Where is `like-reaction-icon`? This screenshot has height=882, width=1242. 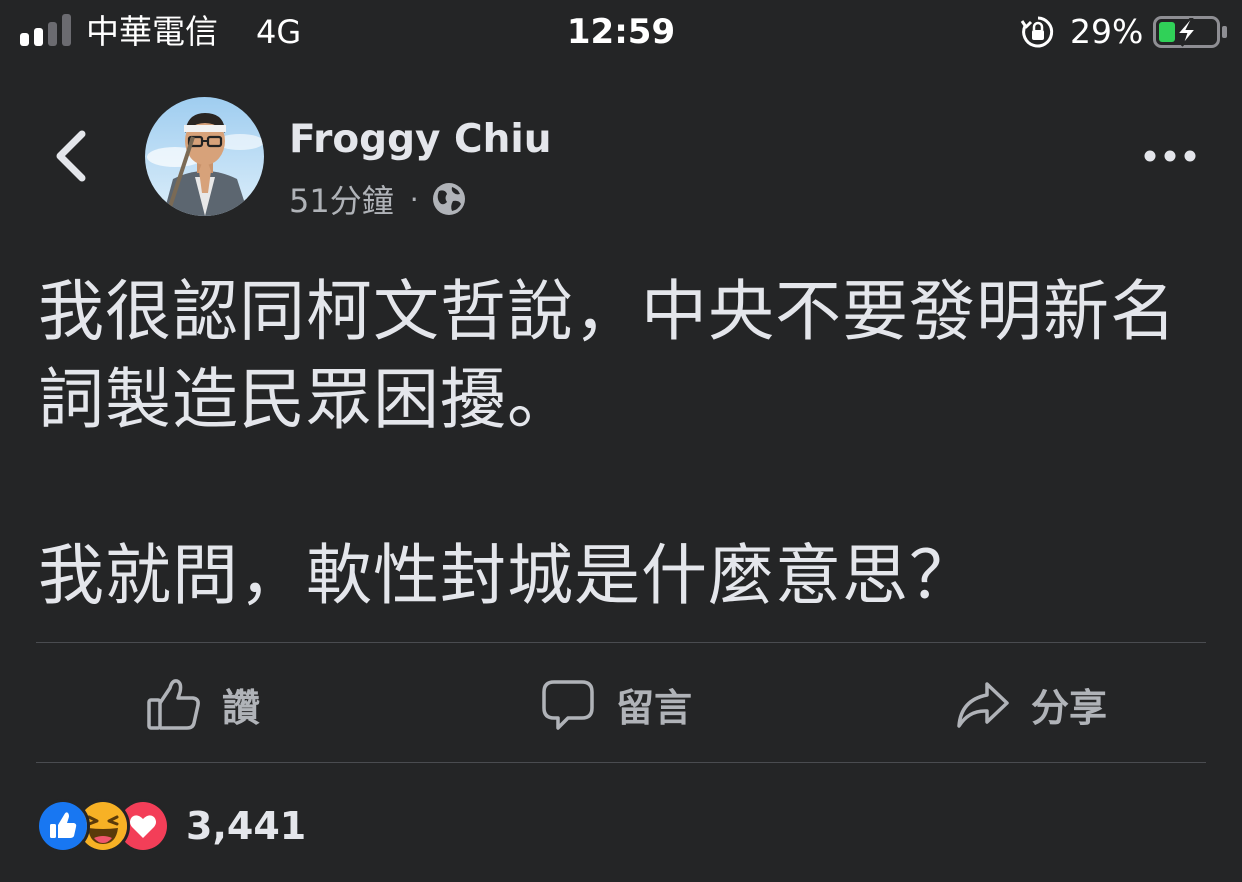 like-reaction-icon is located at coordinates (63, 826).